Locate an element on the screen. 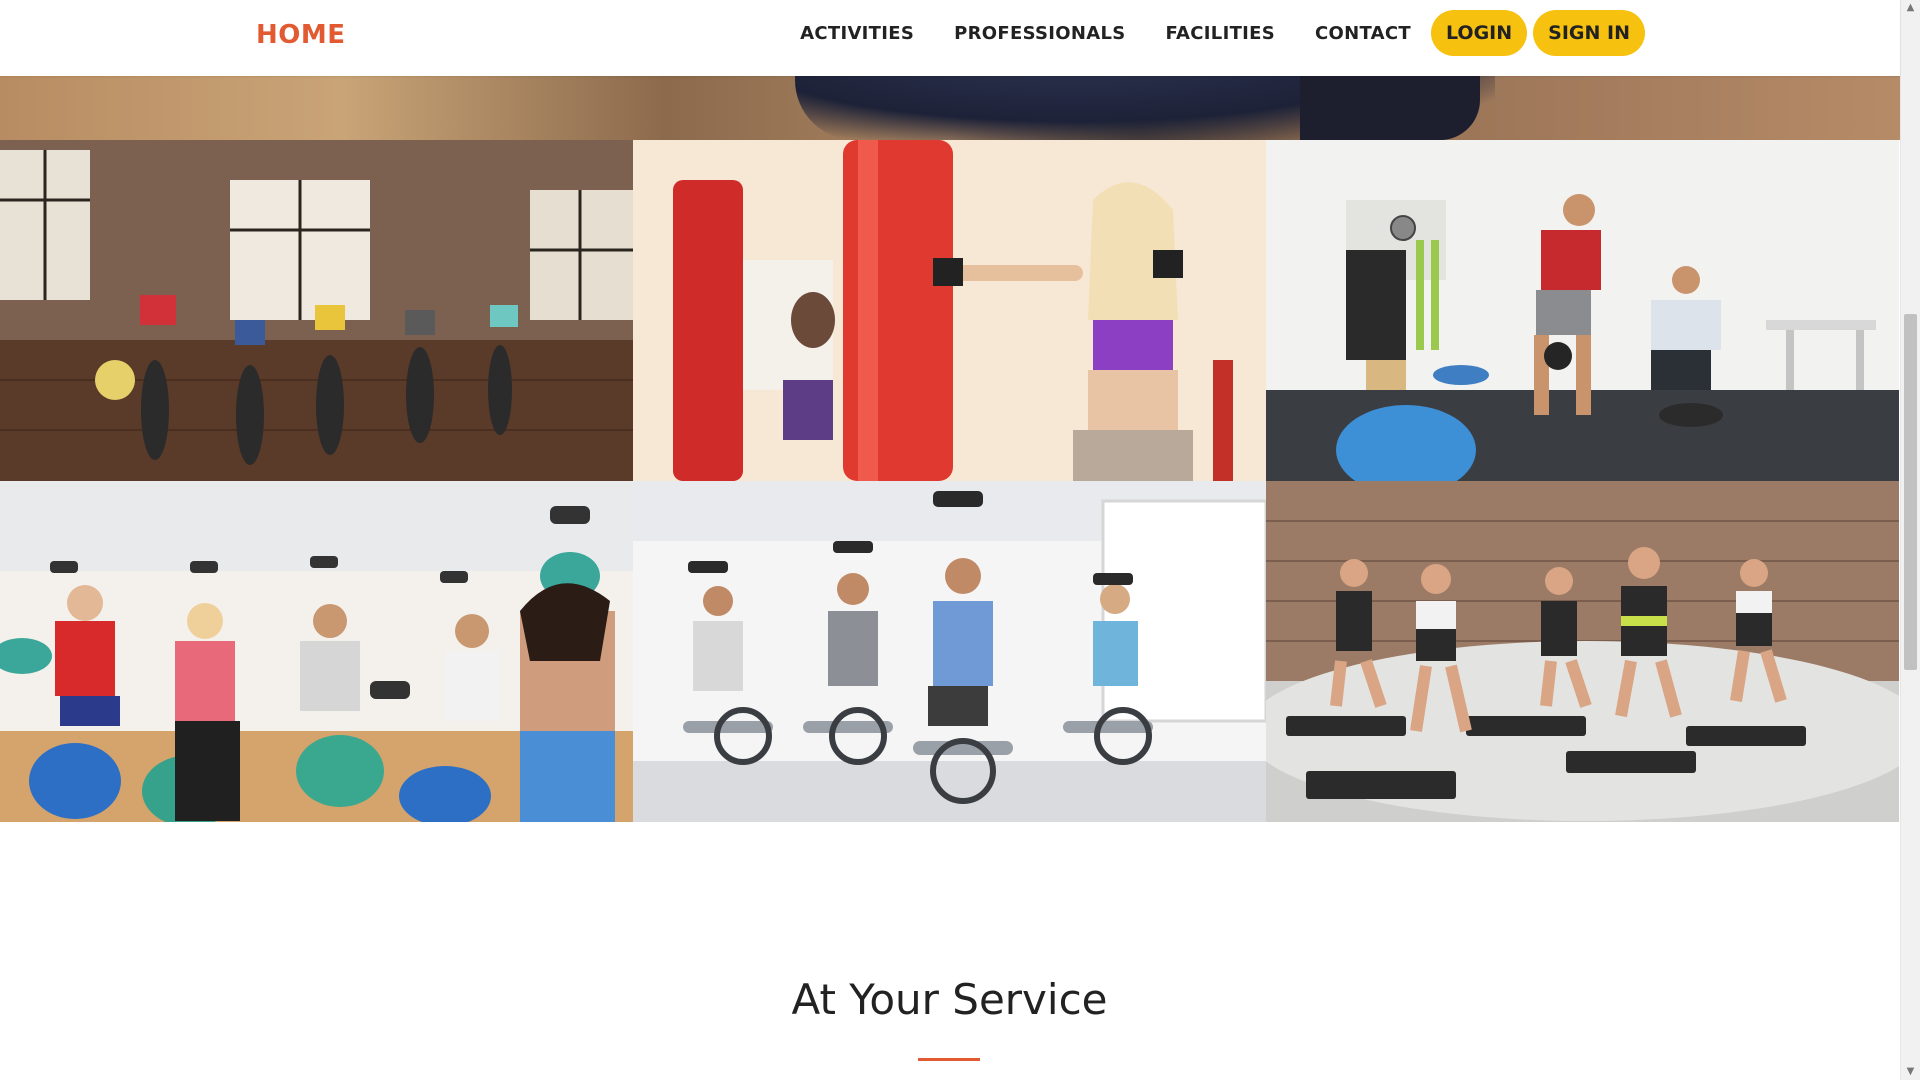 The width and height of the screenshot is (1920, 1080). nav-link-contact: CONTACT is located at coordinates (1363, 33).